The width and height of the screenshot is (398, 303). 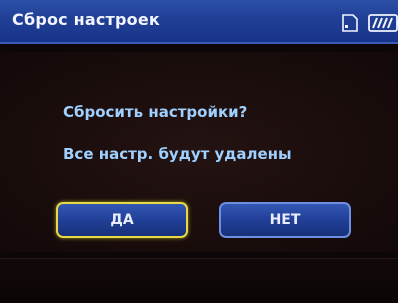 What do you see at coordinates (199, 280) in the screenshot?
I see `bottom-bar` at bounding box center [199, 280].